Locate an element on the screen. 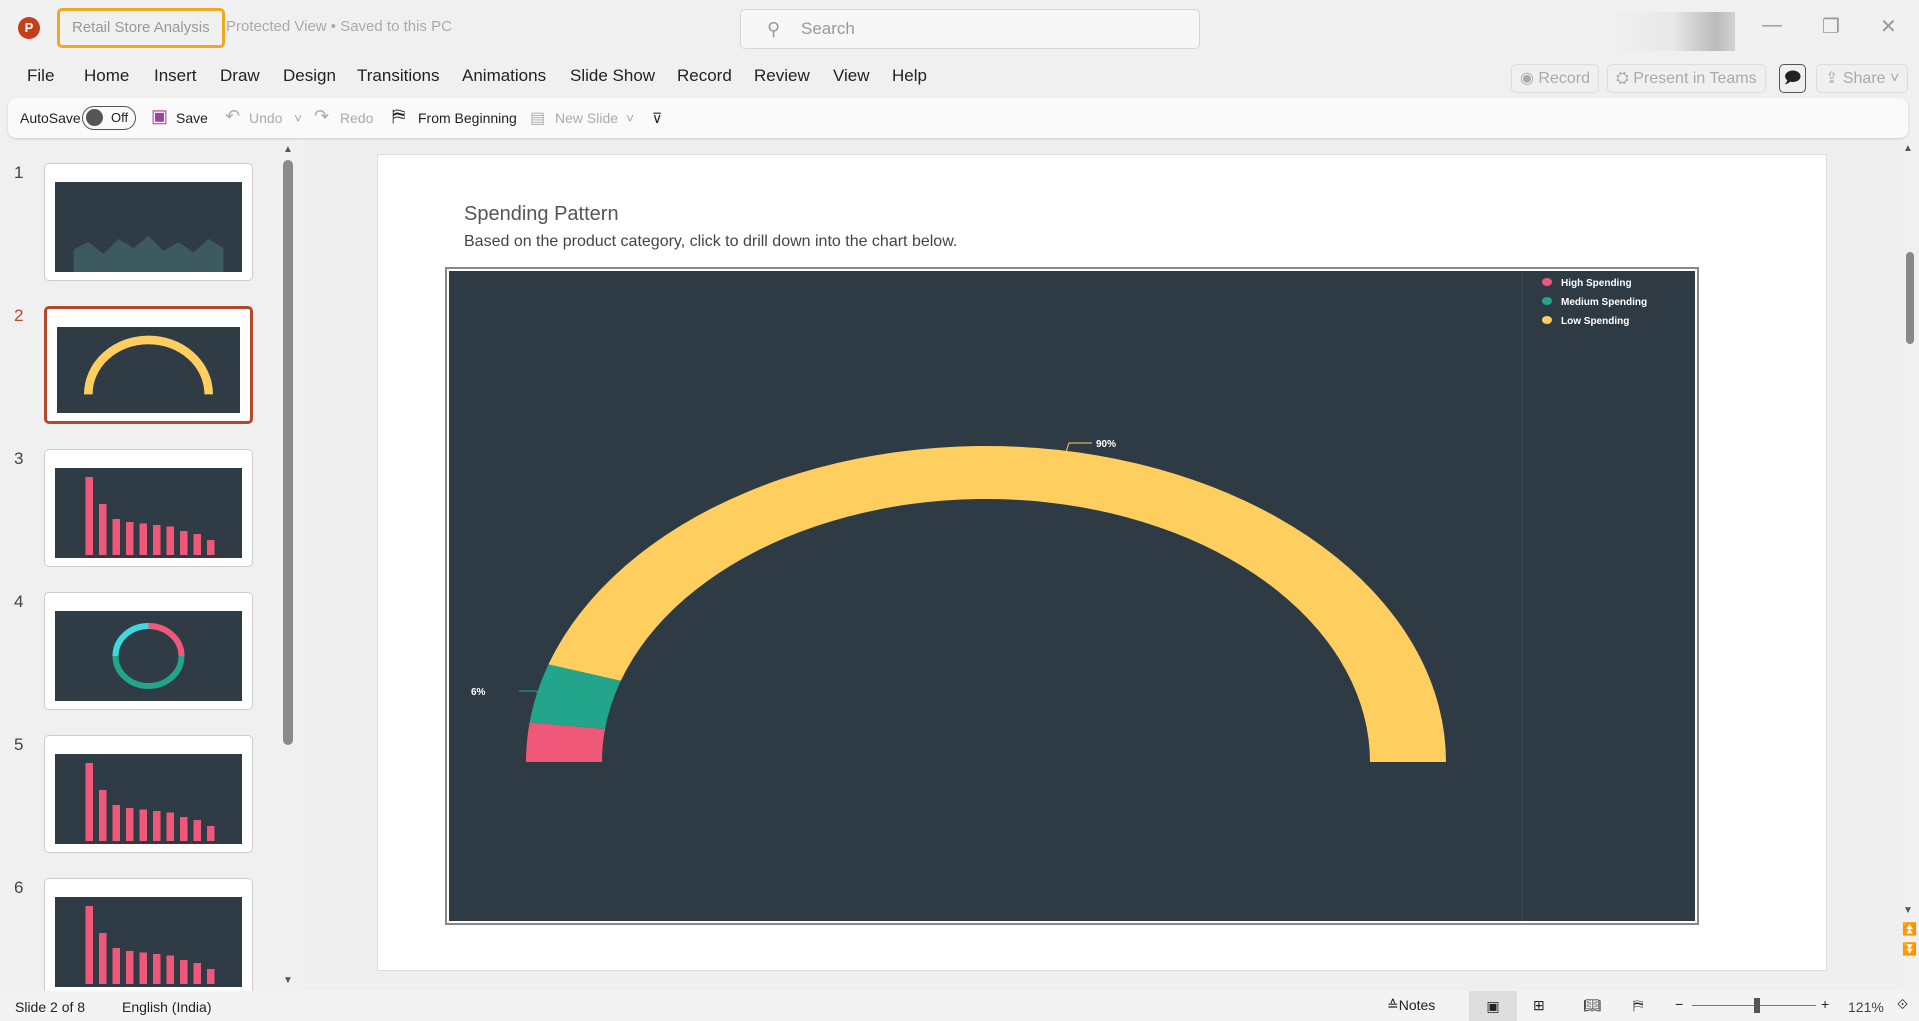 This screenshot has height=1021, width=1919. slide-title: Spending Pattern is located at coordinates (541, 214).